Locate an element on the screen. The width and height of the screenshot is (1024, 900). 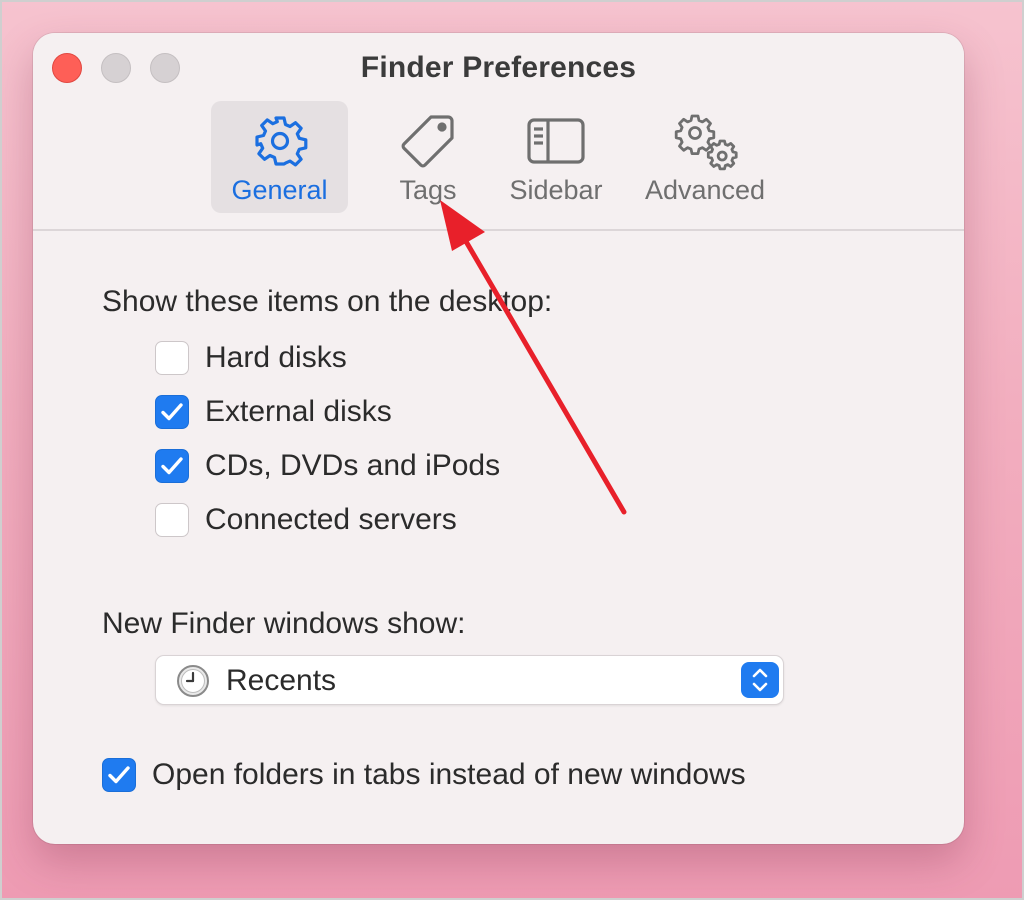
checkbox-row-cds-dvds-ipods: CDs, DVDs and iPods is located at coordinates (327, 466).